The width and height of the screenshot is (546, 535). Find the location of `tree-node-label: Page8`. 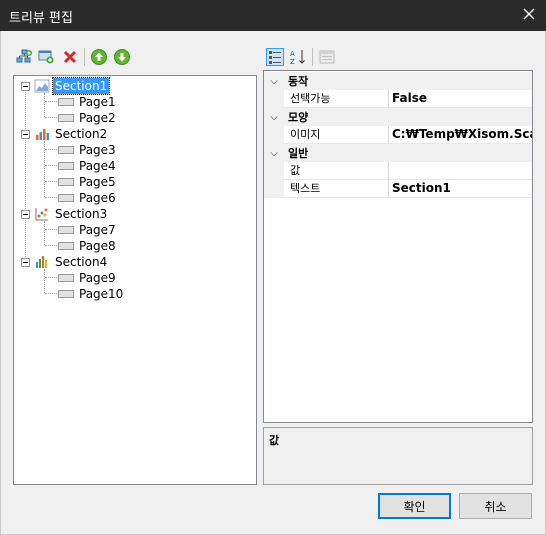

tree-node-label: Page8 is located at coordinates (97, 246).